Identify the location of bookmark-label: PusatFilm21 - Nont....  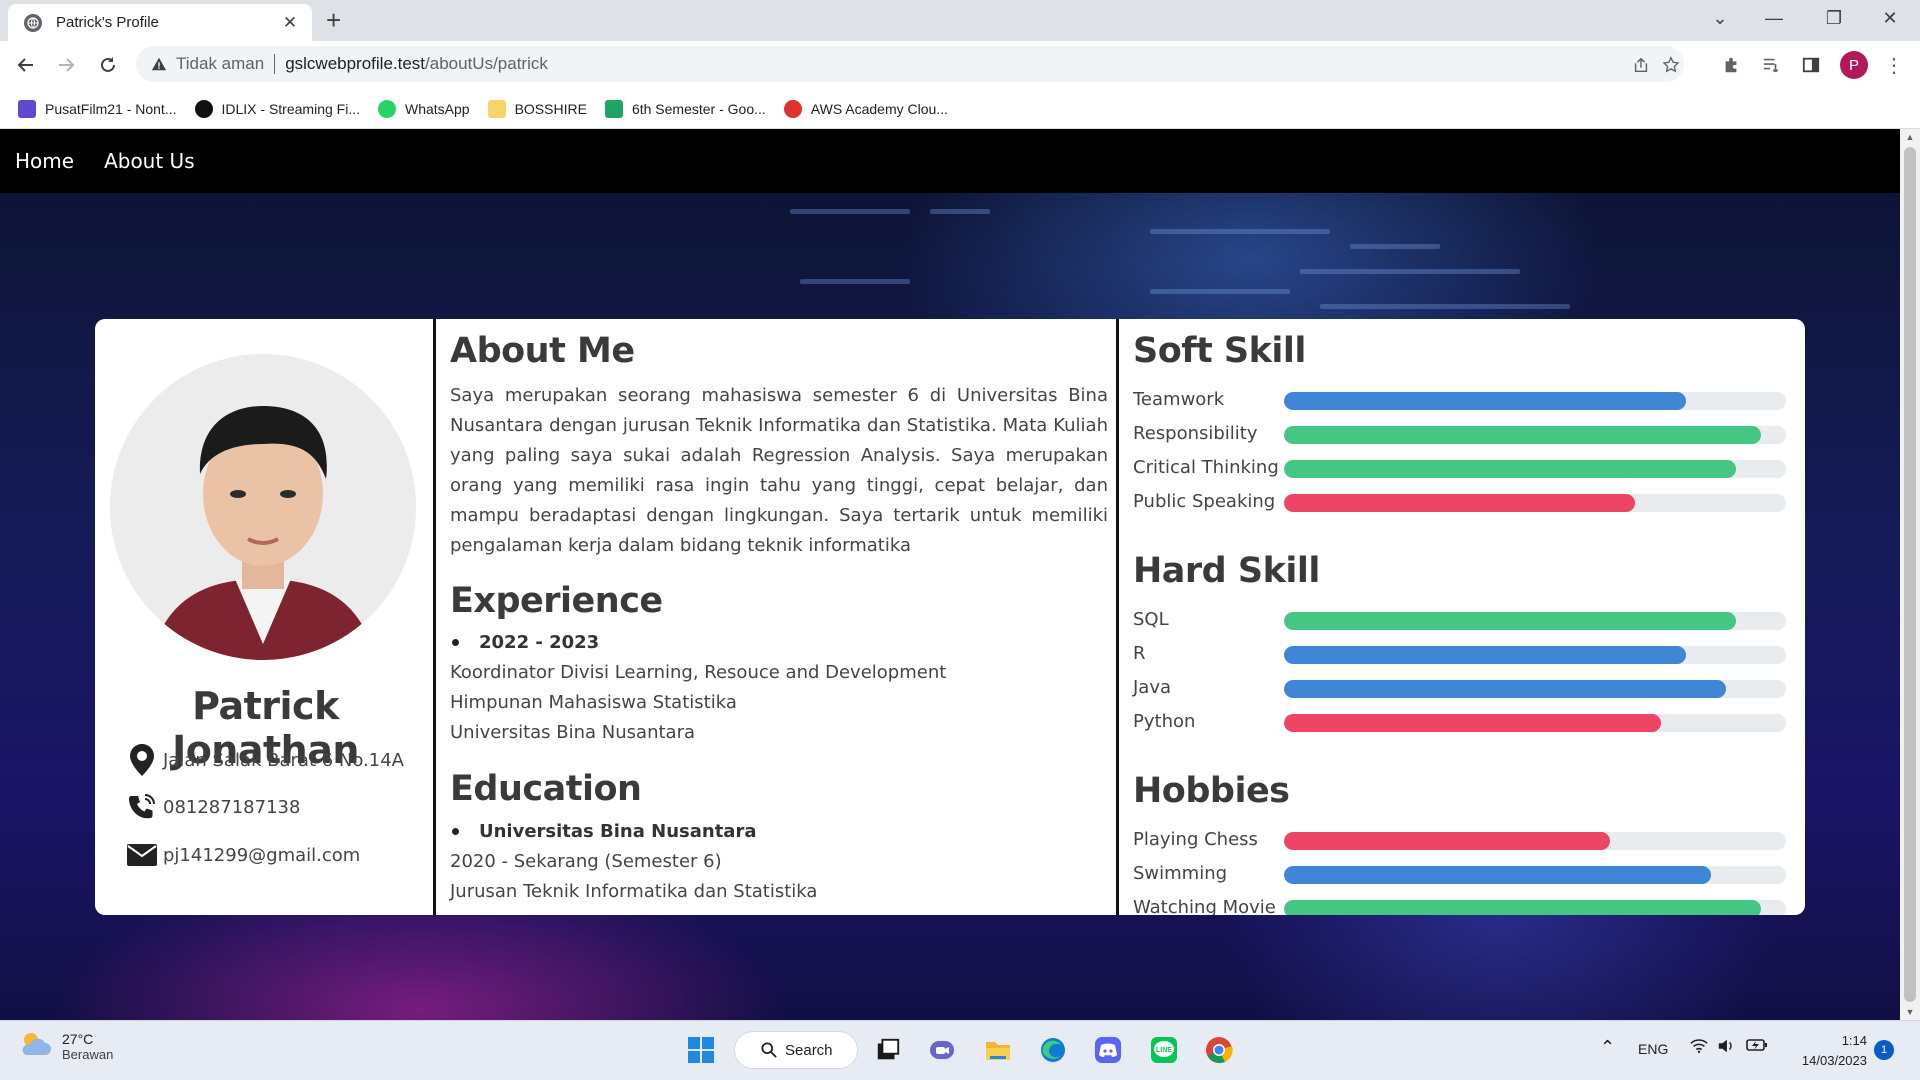
(111, 108).